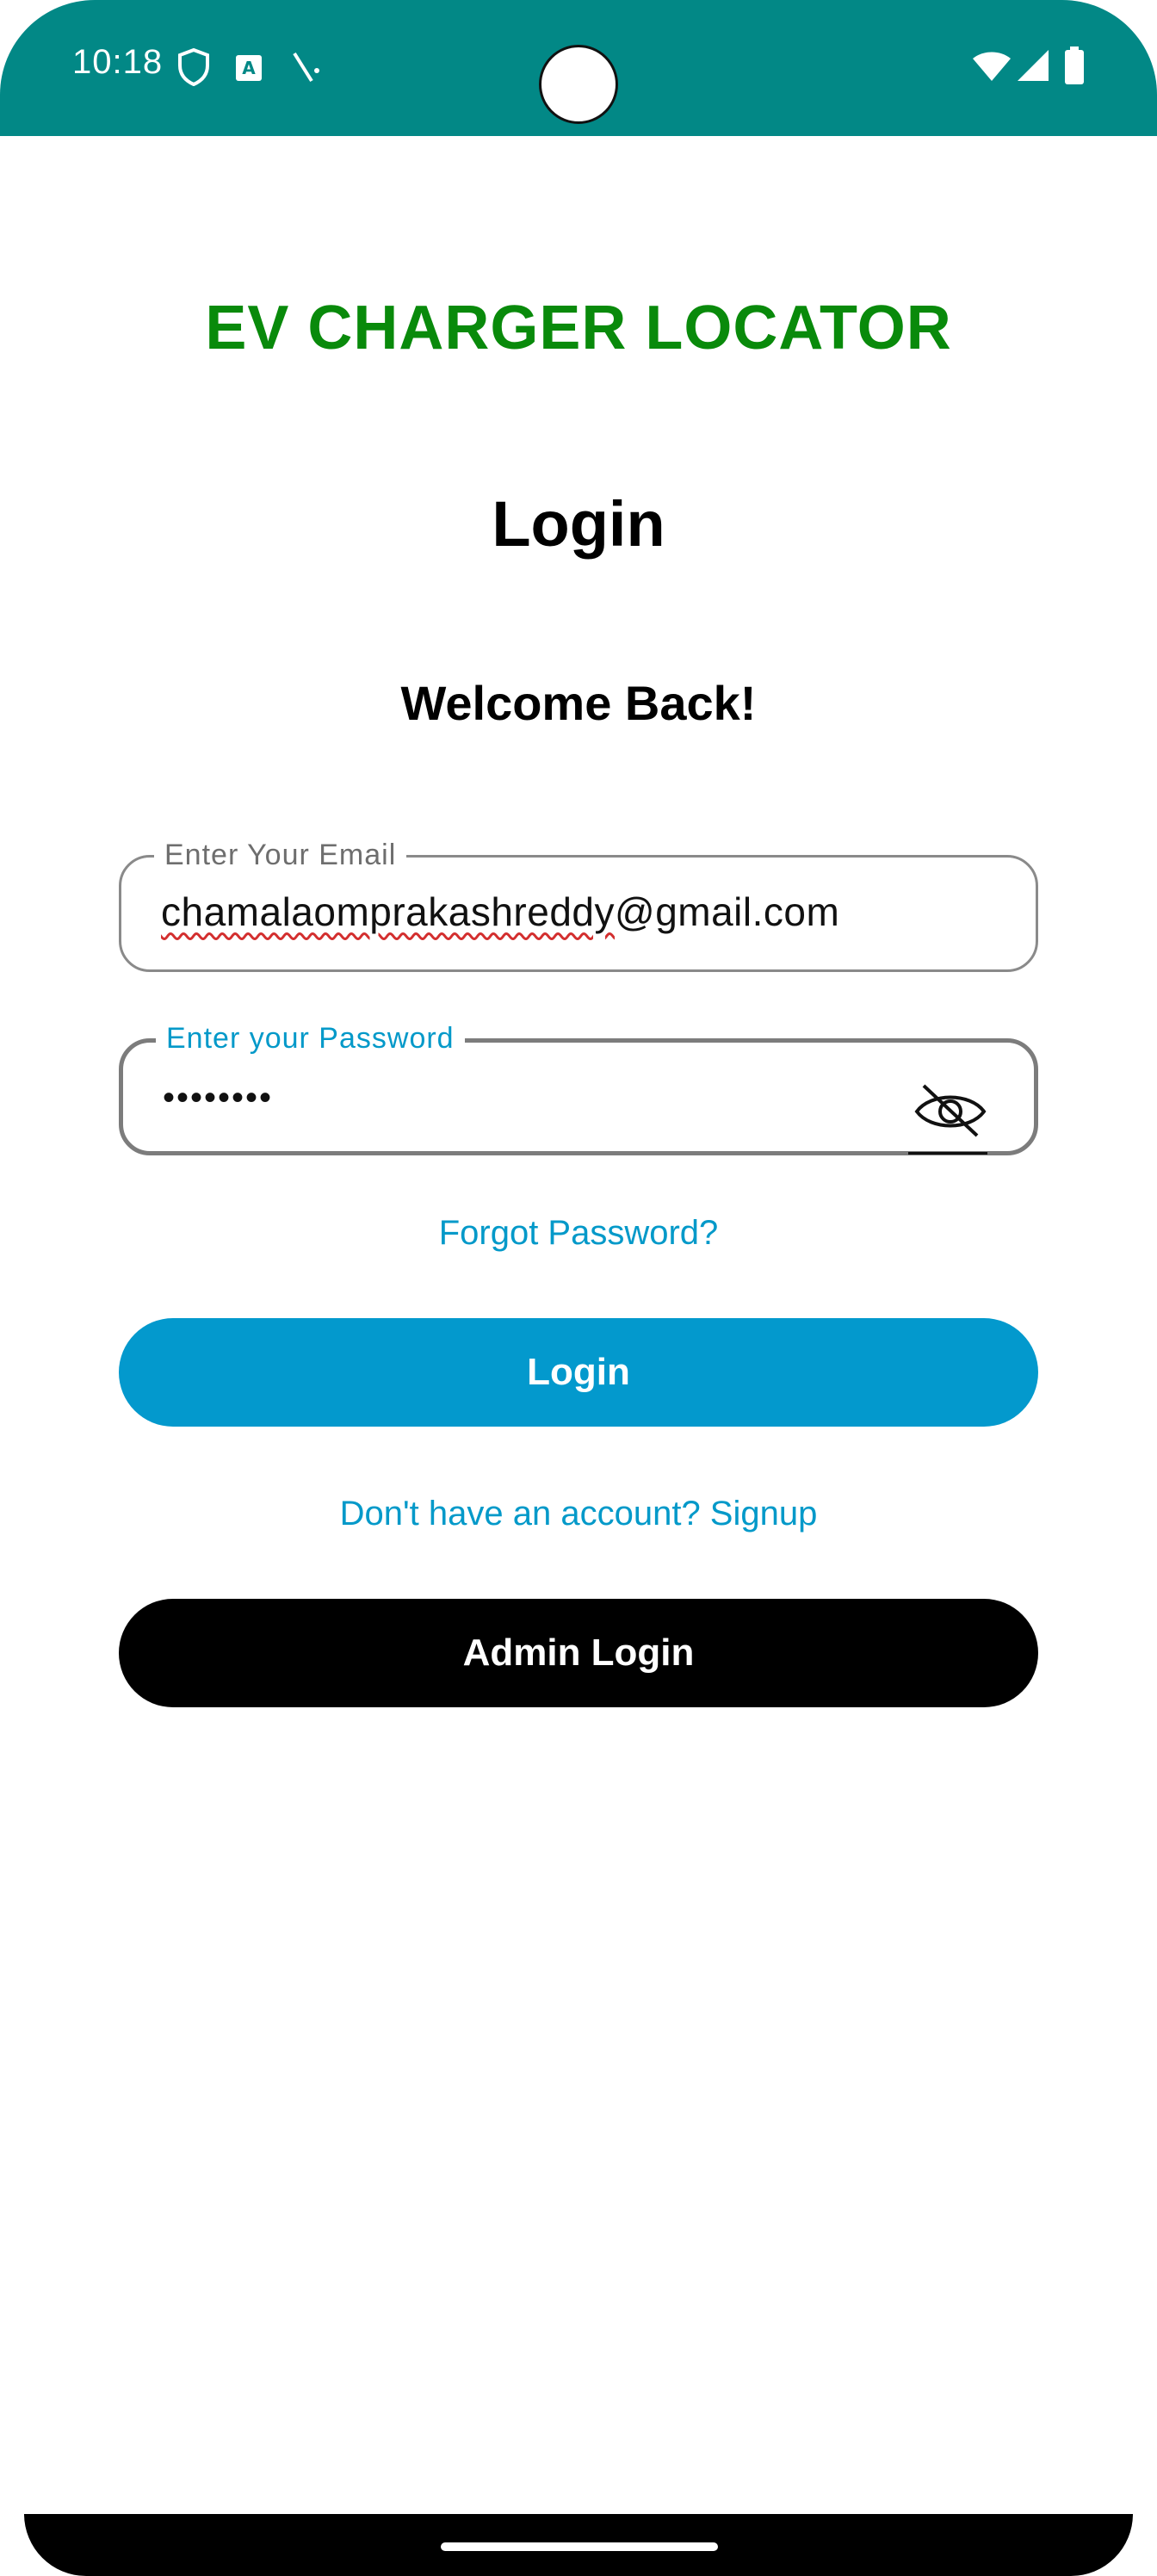  I want to click on camera-cutout, so click(579, 84).